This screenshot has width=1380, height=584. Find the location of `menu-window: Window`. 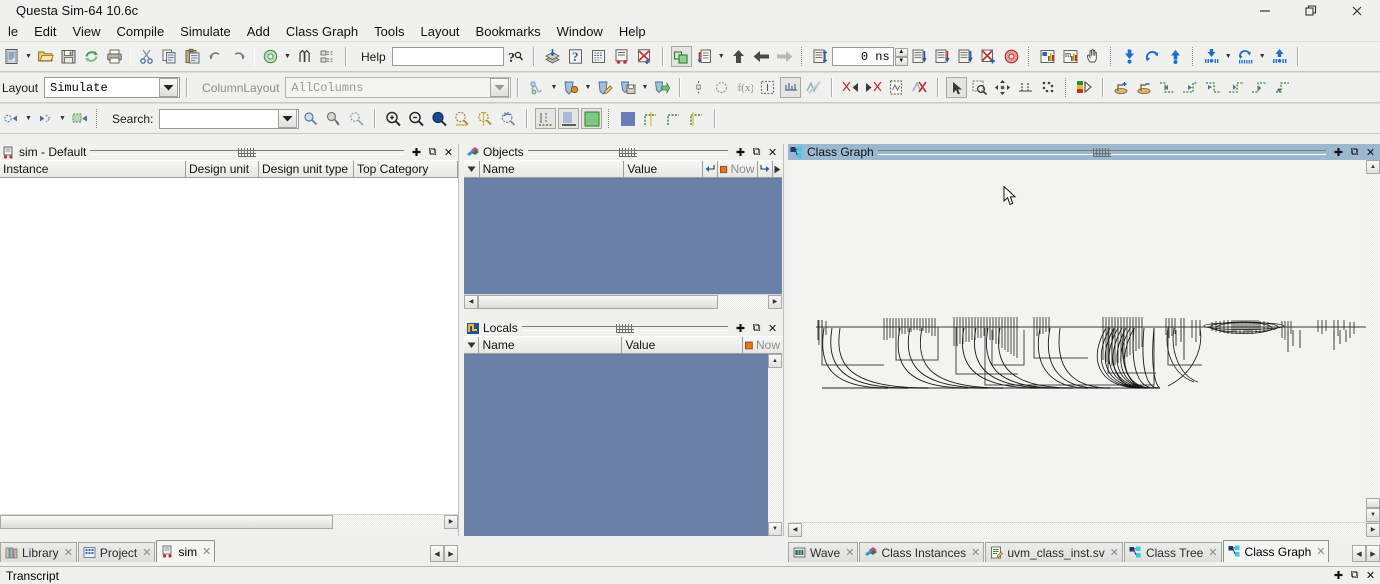

menu-window: Window is located at coordinates (580, 31).